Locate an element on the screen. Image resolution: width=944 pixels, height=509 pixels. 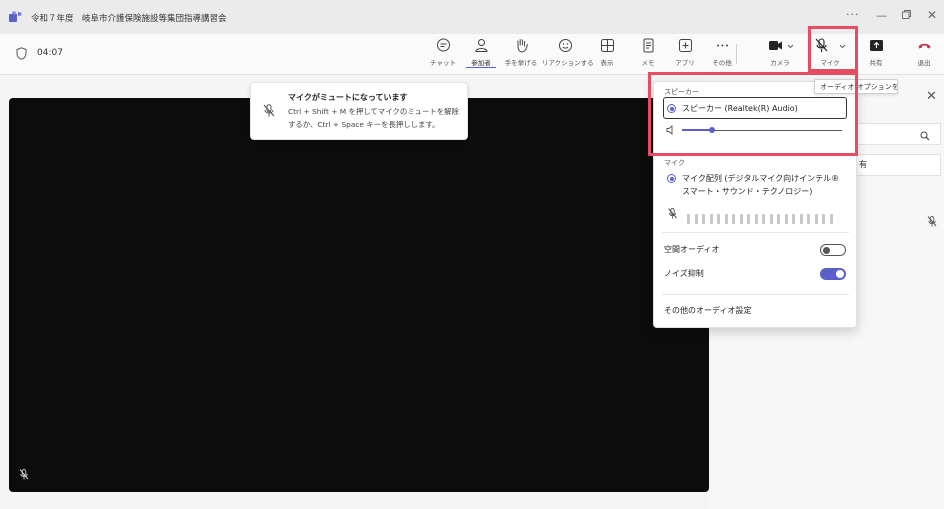
more-actions-button: その他 is located at coordinates (722, 54).